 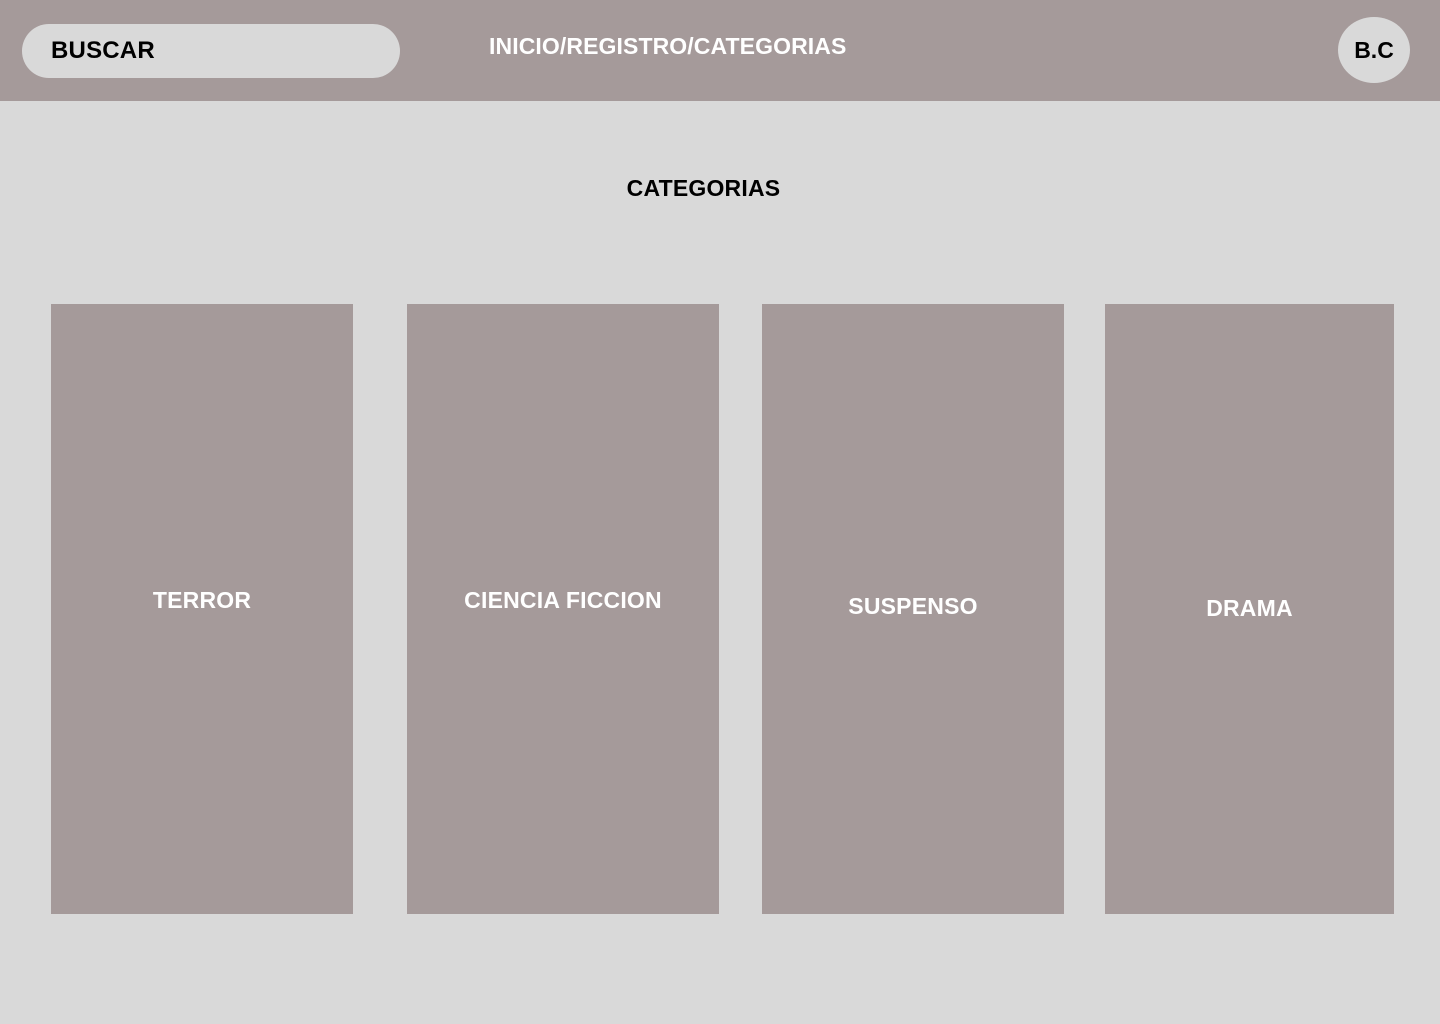 What do you see at coordinates (211, 51) in the screenshot?
I see `search-input: BUSCAR` at bounding box center [211, 51].